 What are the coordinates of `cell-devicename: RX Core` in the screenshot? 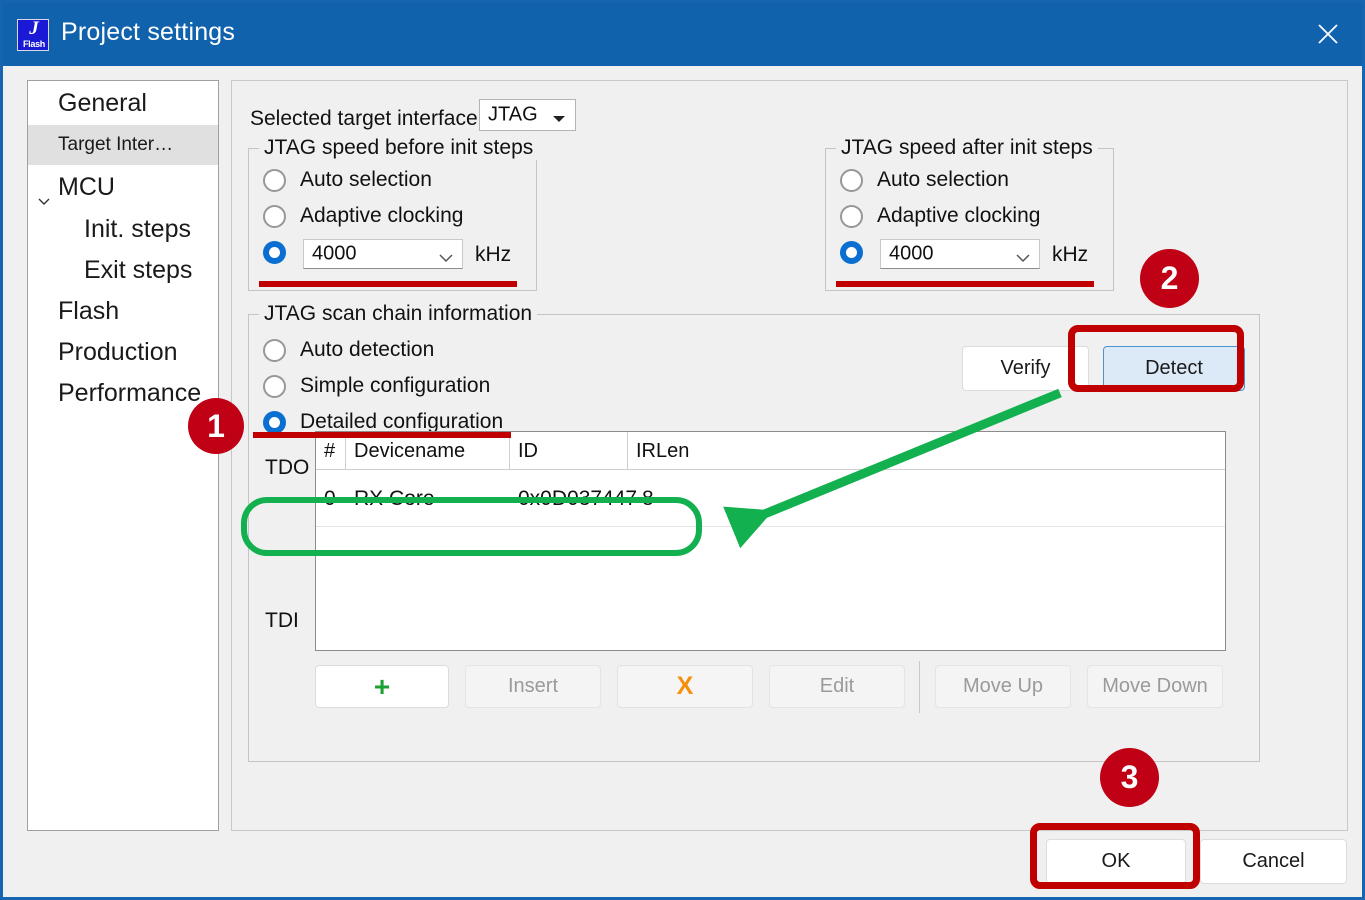 It's located at (394, 498).